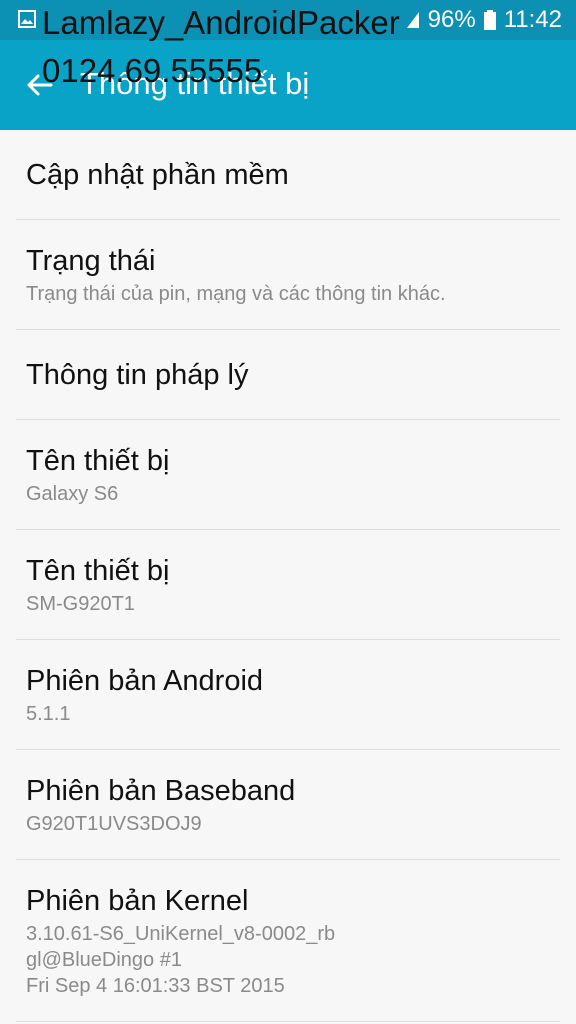 The width and height of the screenshot is (576, 1024). I want to click on item-title: Cập nhật phần mềm, so click(157, 175).